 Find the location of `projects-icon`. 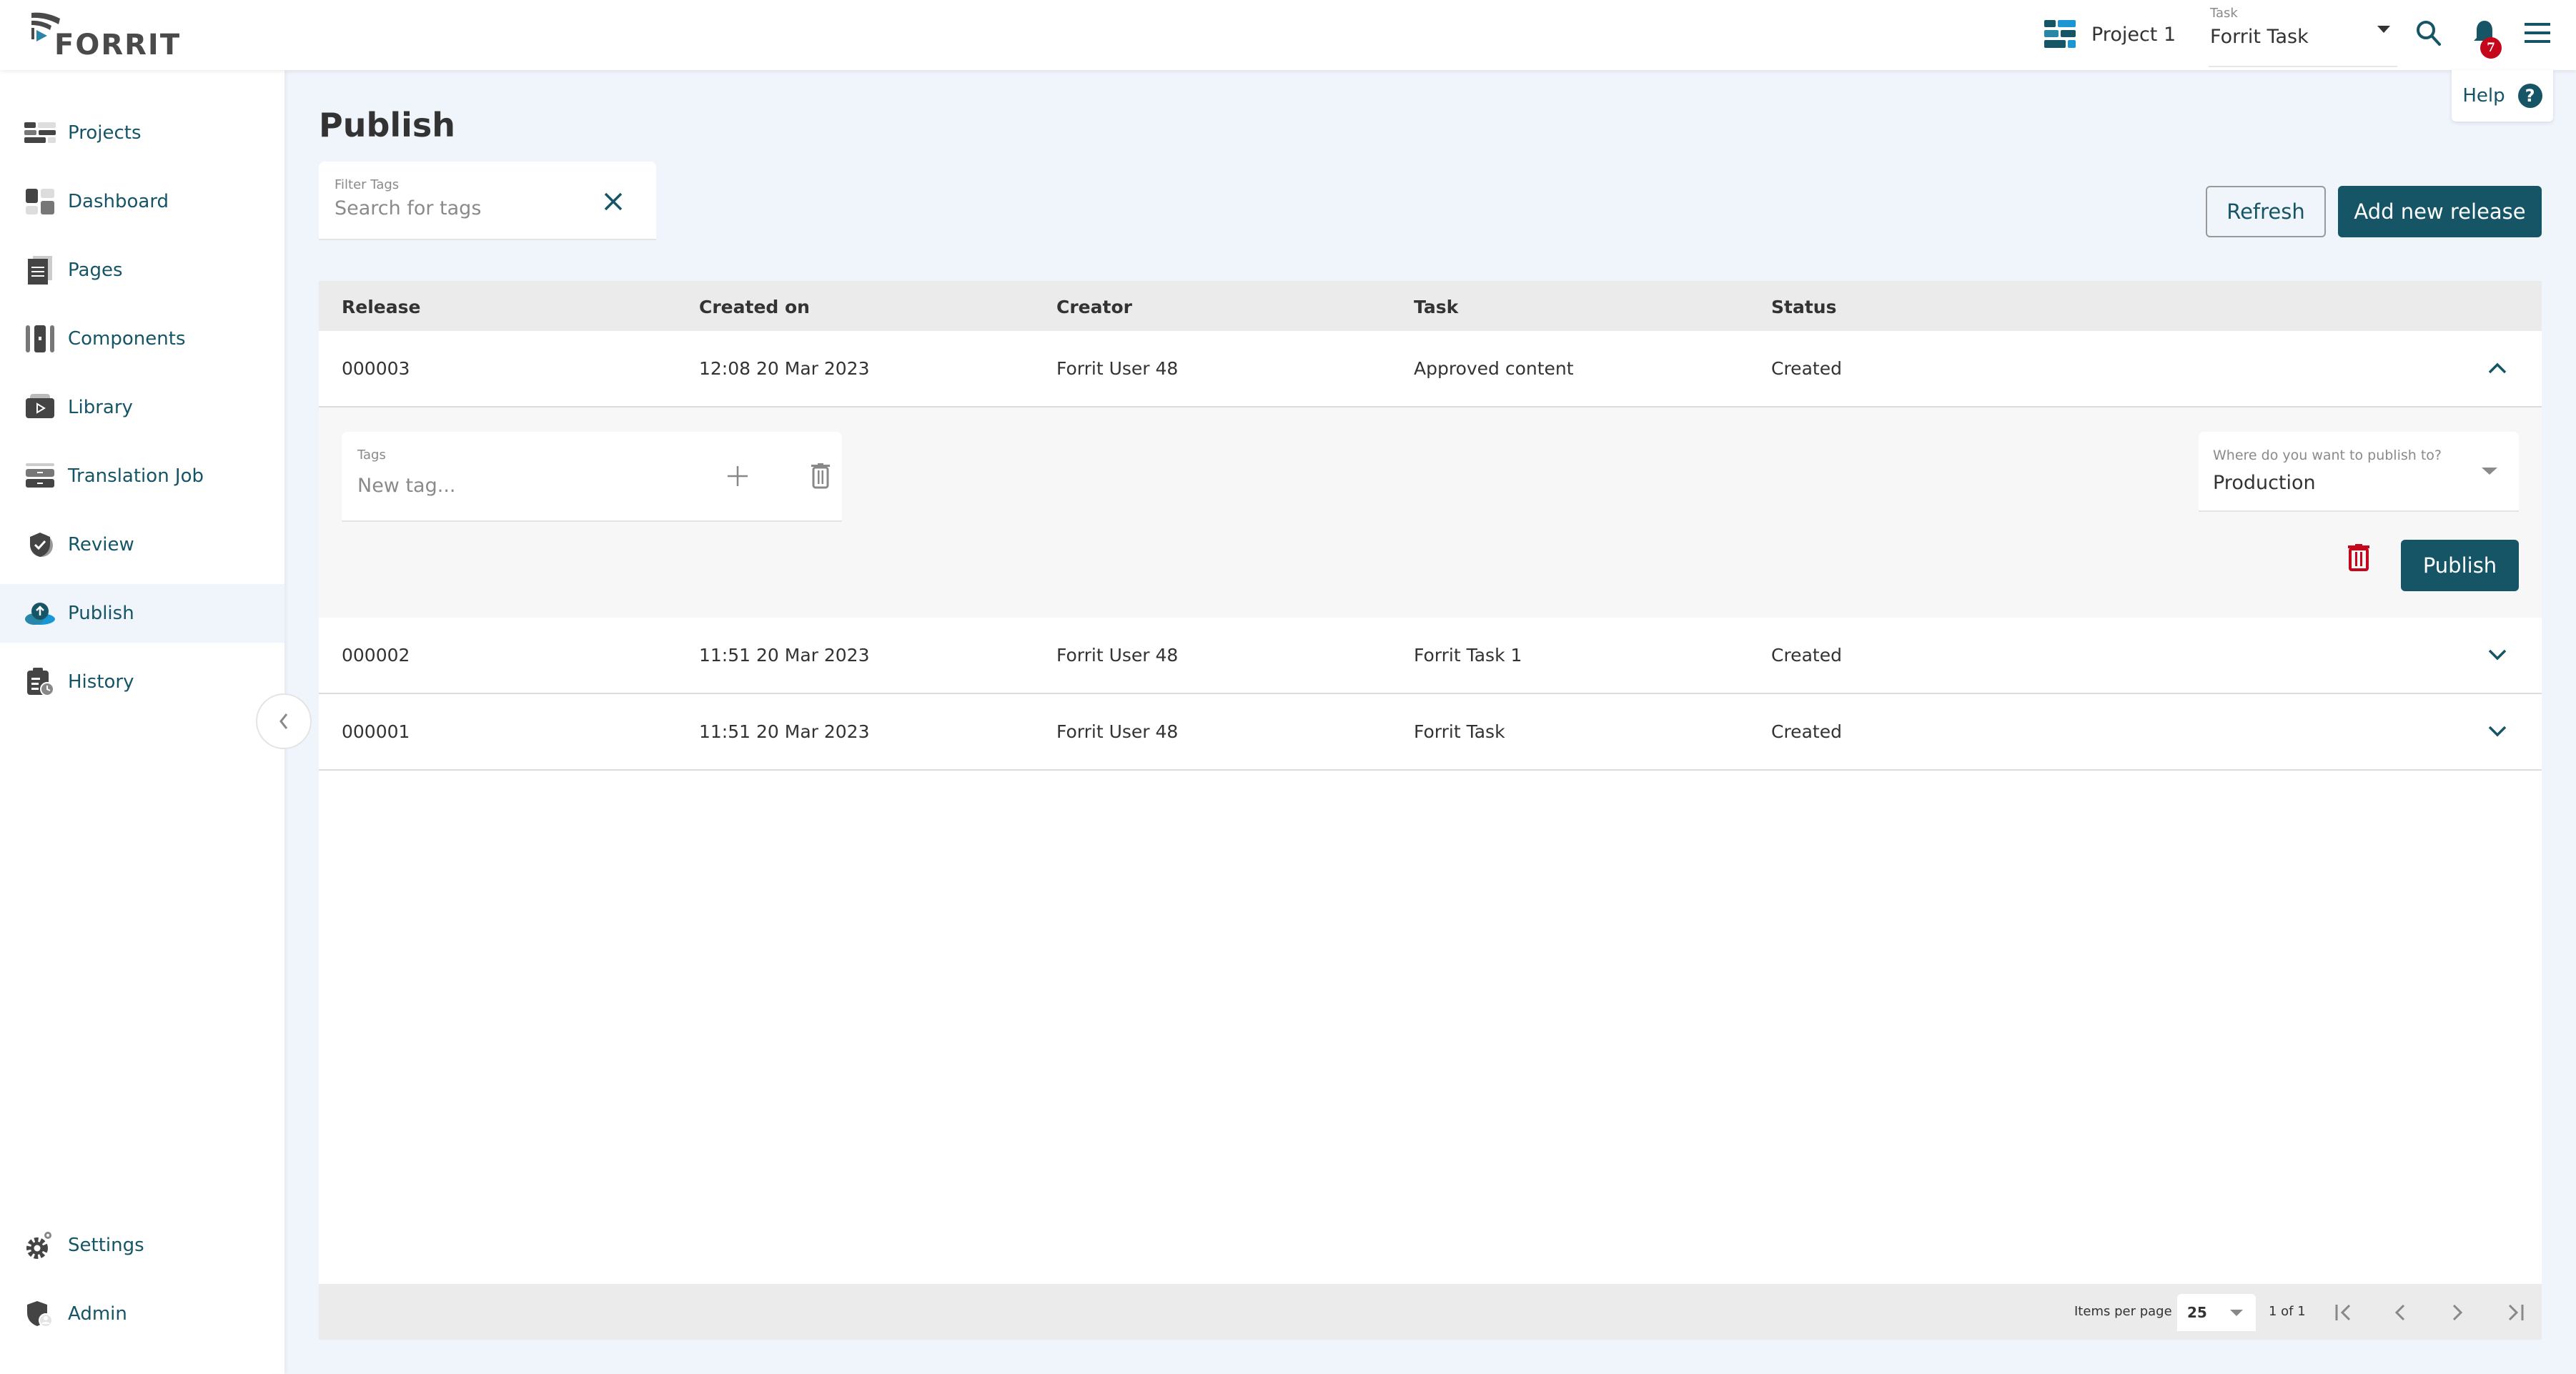

projects-icon is located at coordinates (40, 133).